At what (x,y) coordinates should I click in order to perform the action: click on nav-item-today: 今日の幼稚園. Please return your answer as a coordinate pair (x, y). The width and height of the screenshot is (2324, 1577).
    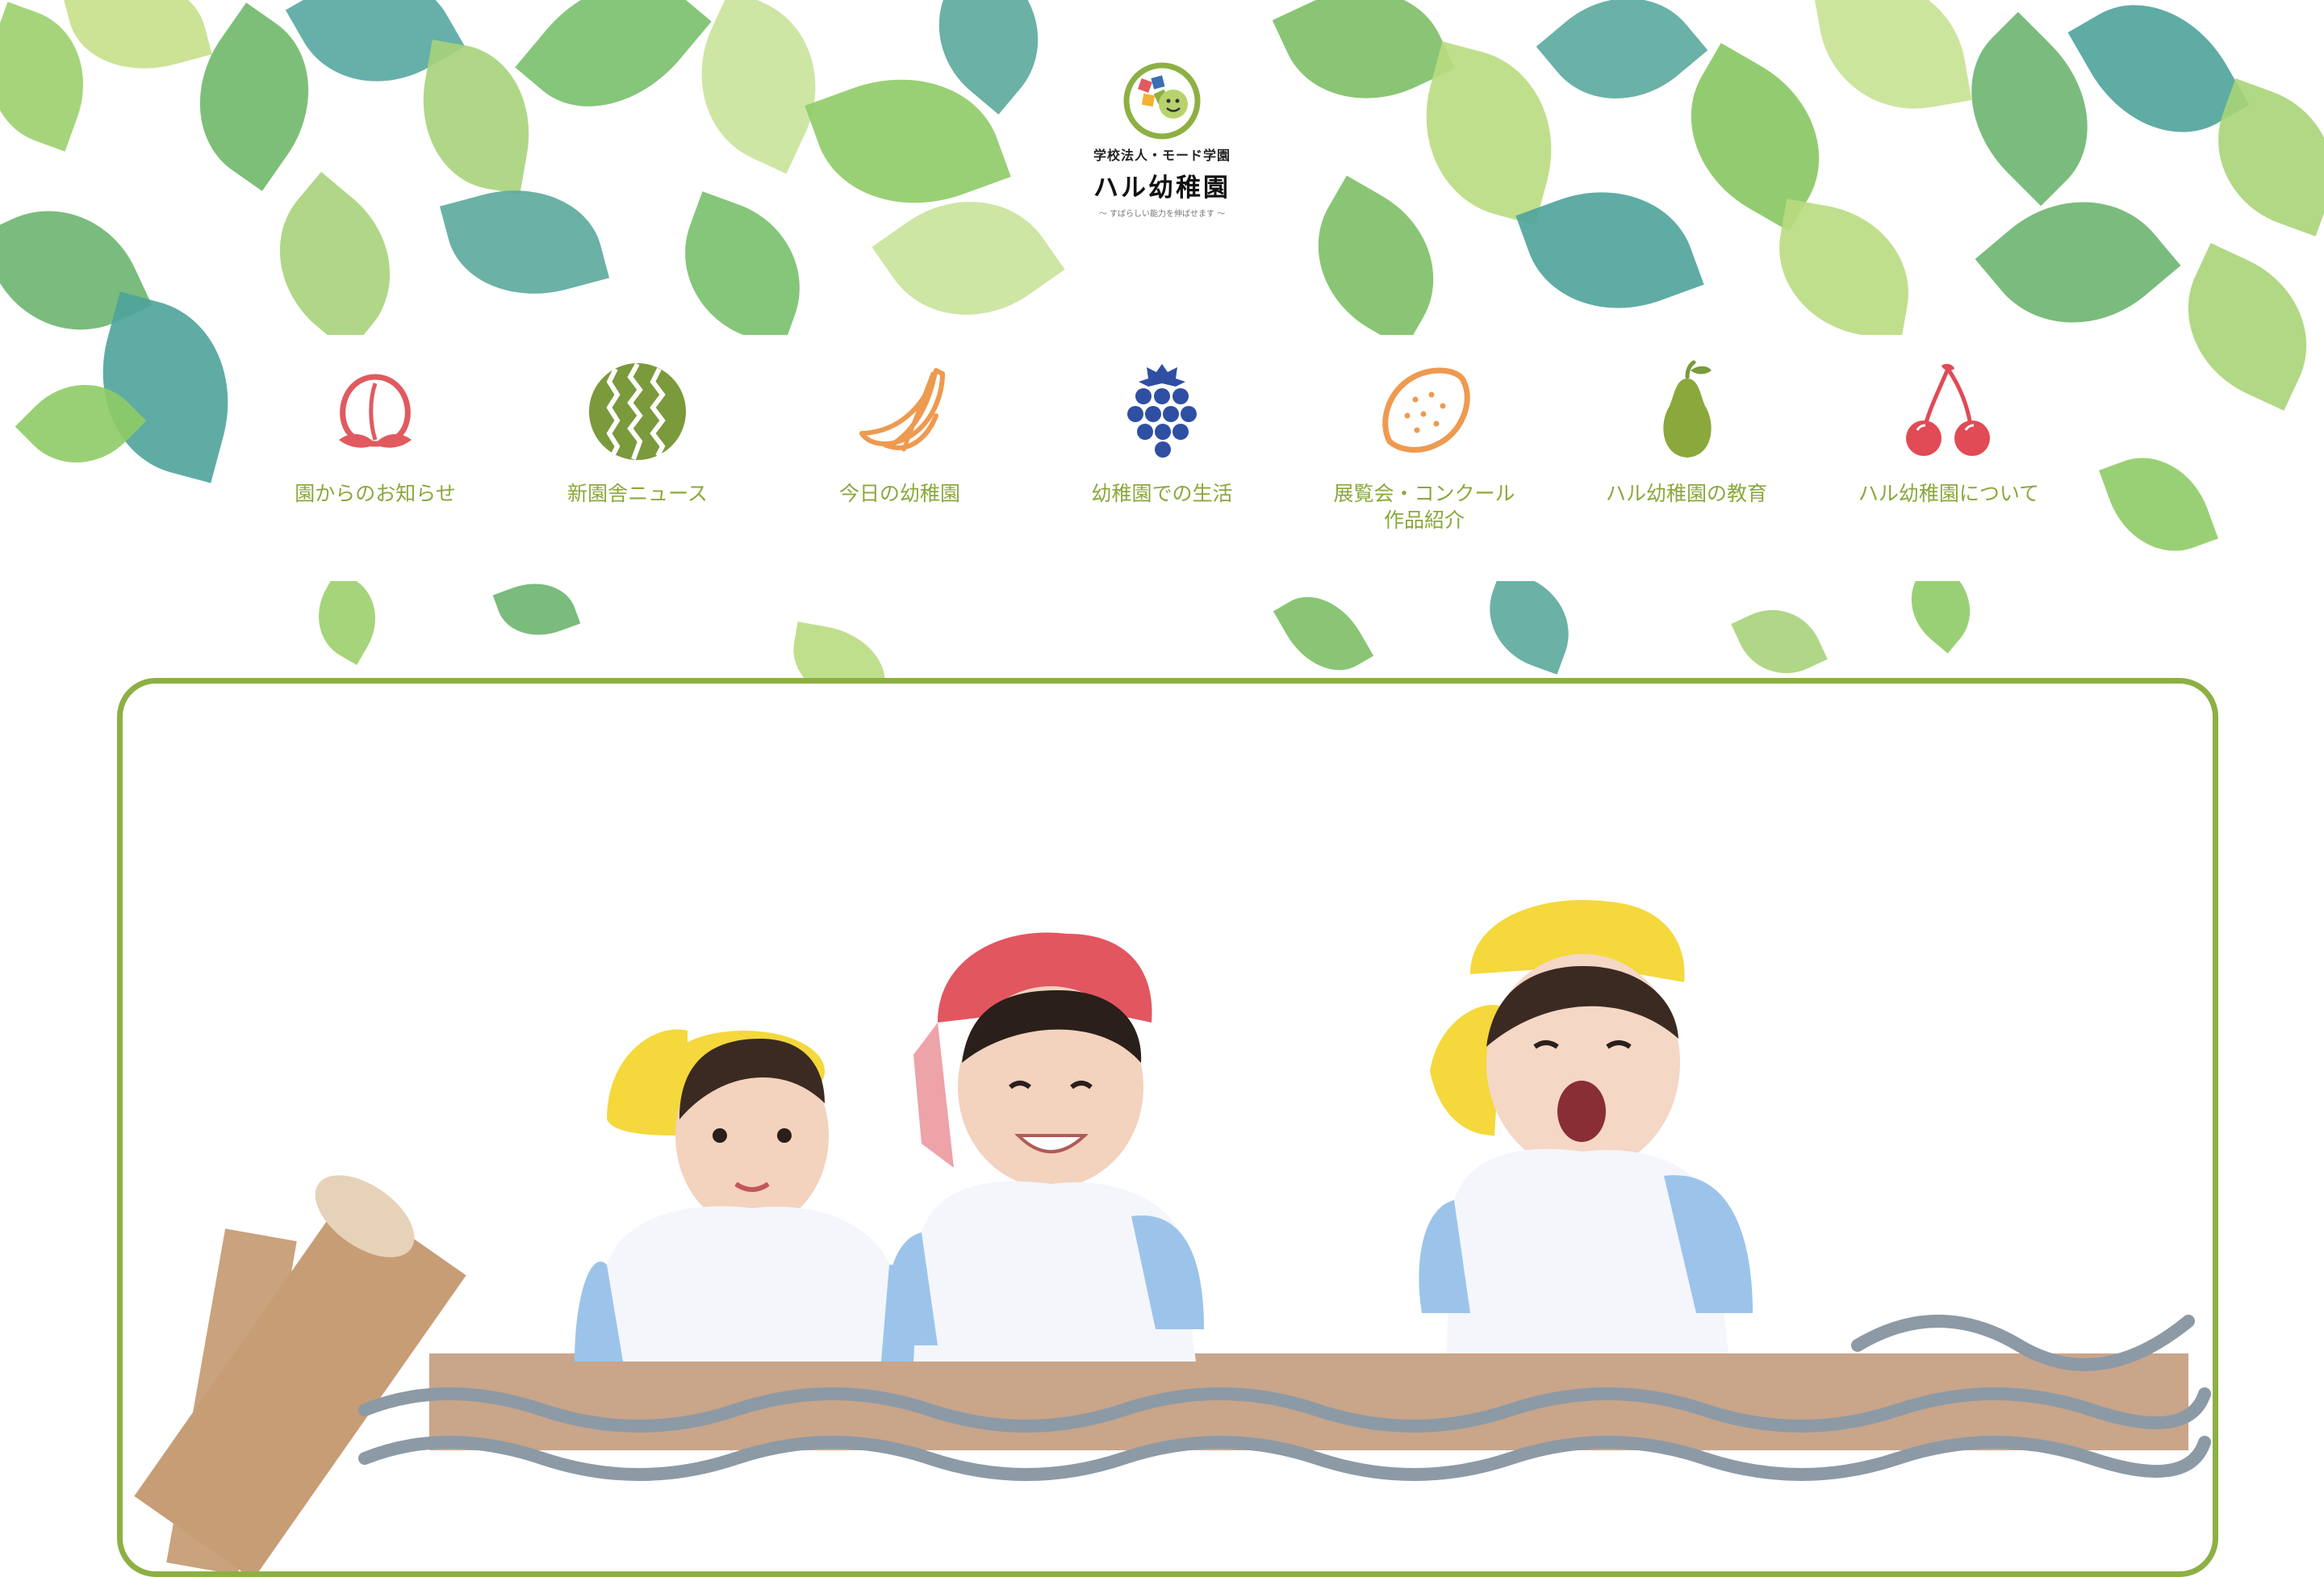
    Looking at the image, I should click on (900, 464).